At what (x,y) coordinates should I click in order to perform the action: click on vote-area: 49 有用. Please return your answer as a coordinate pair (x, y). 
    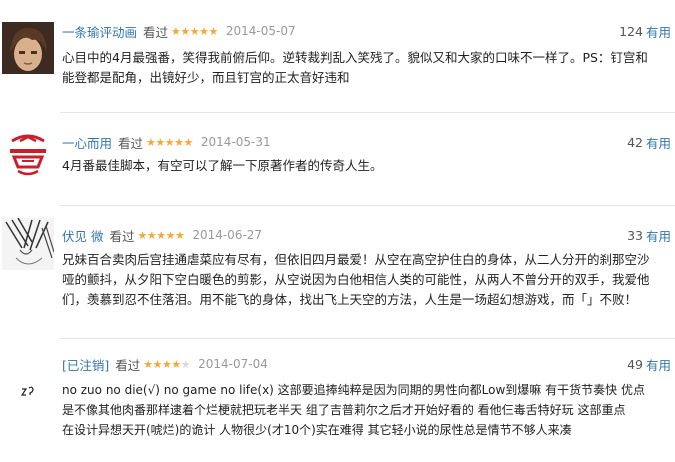
    Looking at the image, I should click on (649, 364).